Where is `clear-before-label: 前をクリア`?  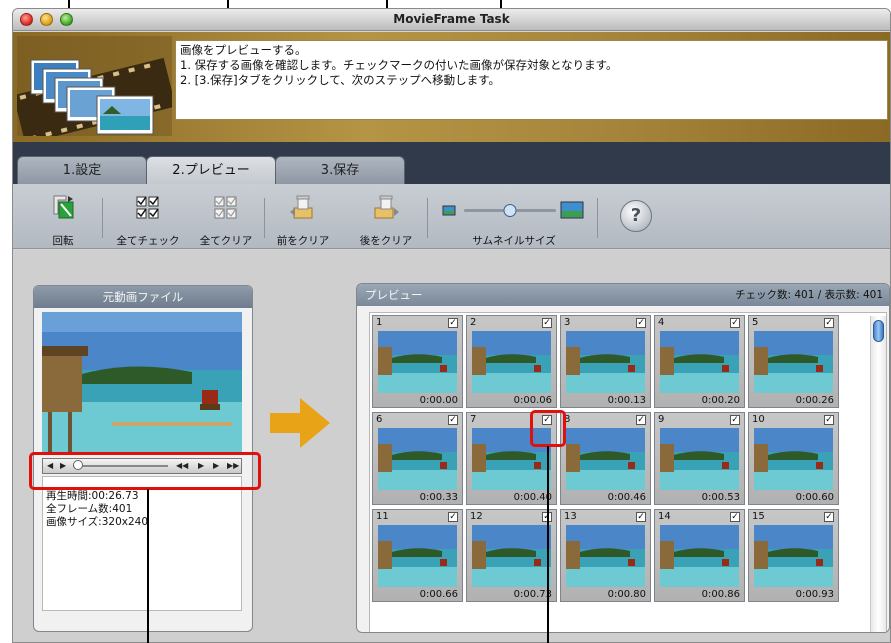 clear-before-label: 前をクリア is located at coordinates (303, 241).